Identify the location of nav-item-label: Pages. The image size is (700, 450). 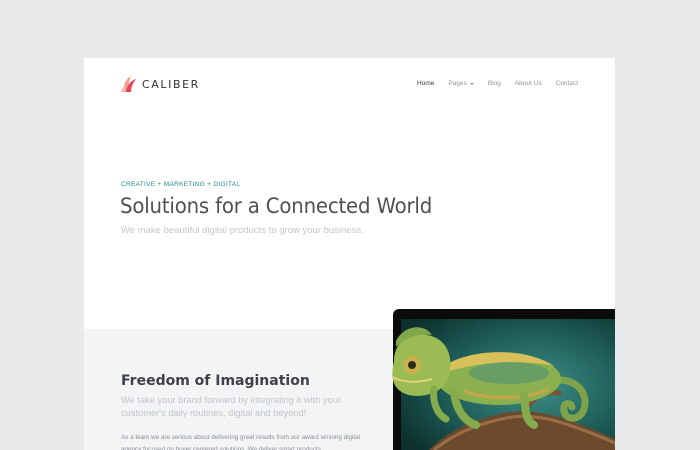
(457, 83).